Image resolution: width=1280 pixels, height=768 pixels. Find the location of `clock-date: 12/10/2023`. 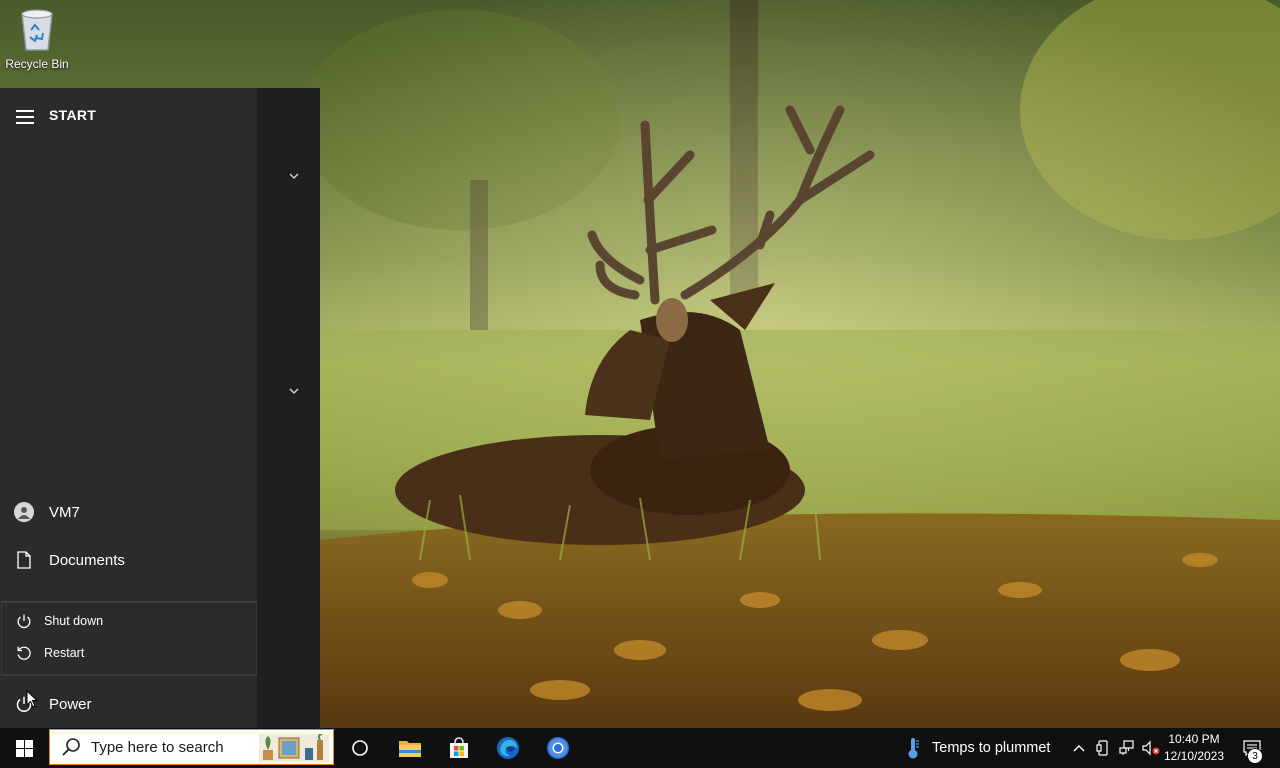

clock-date: 12/10/2023 is located at coordinates (1194, 756).